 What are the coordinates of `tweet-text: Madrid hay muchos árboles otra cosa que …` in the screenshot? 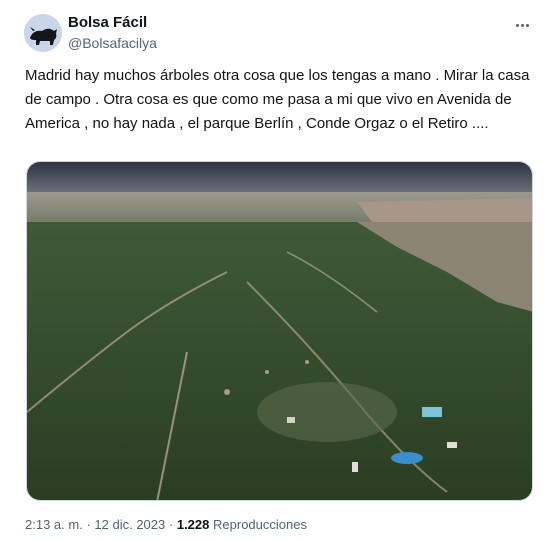 It's located at (277, 99).